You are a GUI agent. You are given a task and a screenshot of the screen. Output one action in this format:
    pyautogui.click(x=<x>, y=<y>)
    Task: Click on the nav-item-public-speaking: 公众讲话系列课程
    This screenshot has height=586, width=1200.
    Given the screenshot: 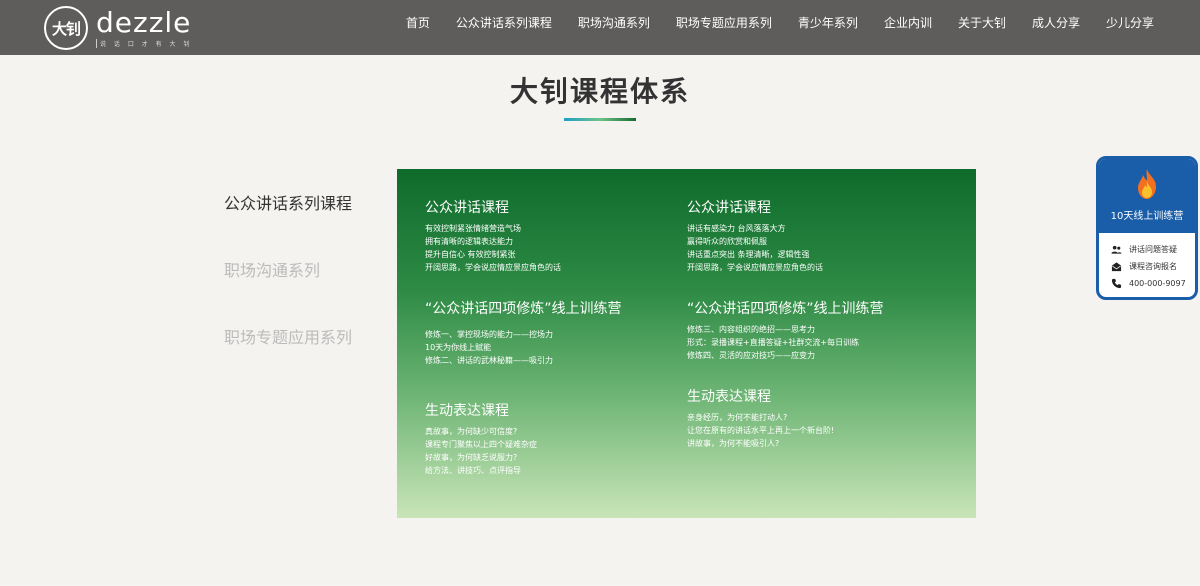 What is the action you would take?
    pyautogui.click(x=504, y=22)
    